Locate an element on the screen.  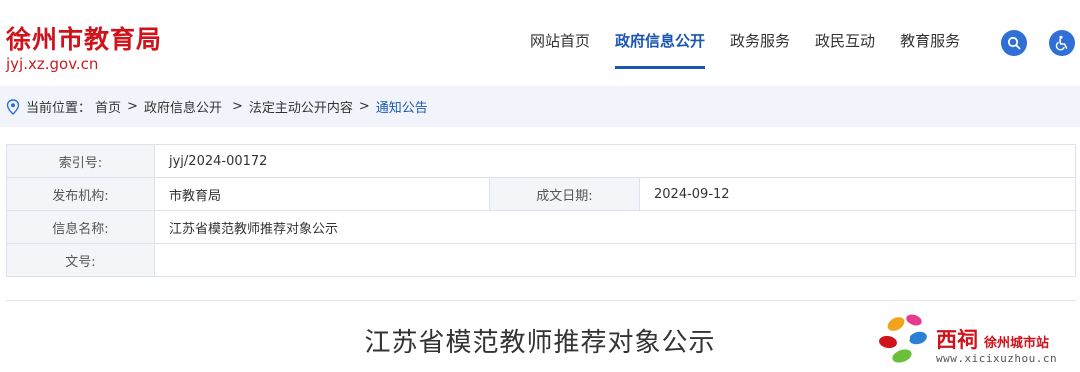
accessibility-icon is located at coordinates (1061, 43).